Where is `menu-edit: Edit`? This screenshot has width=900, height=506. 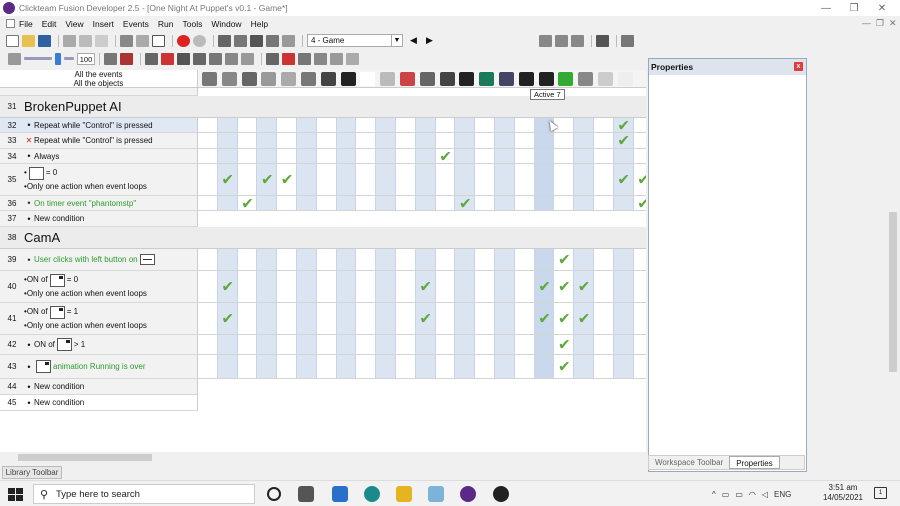 menu-edit: Edit is located at coordinates (49, 24).